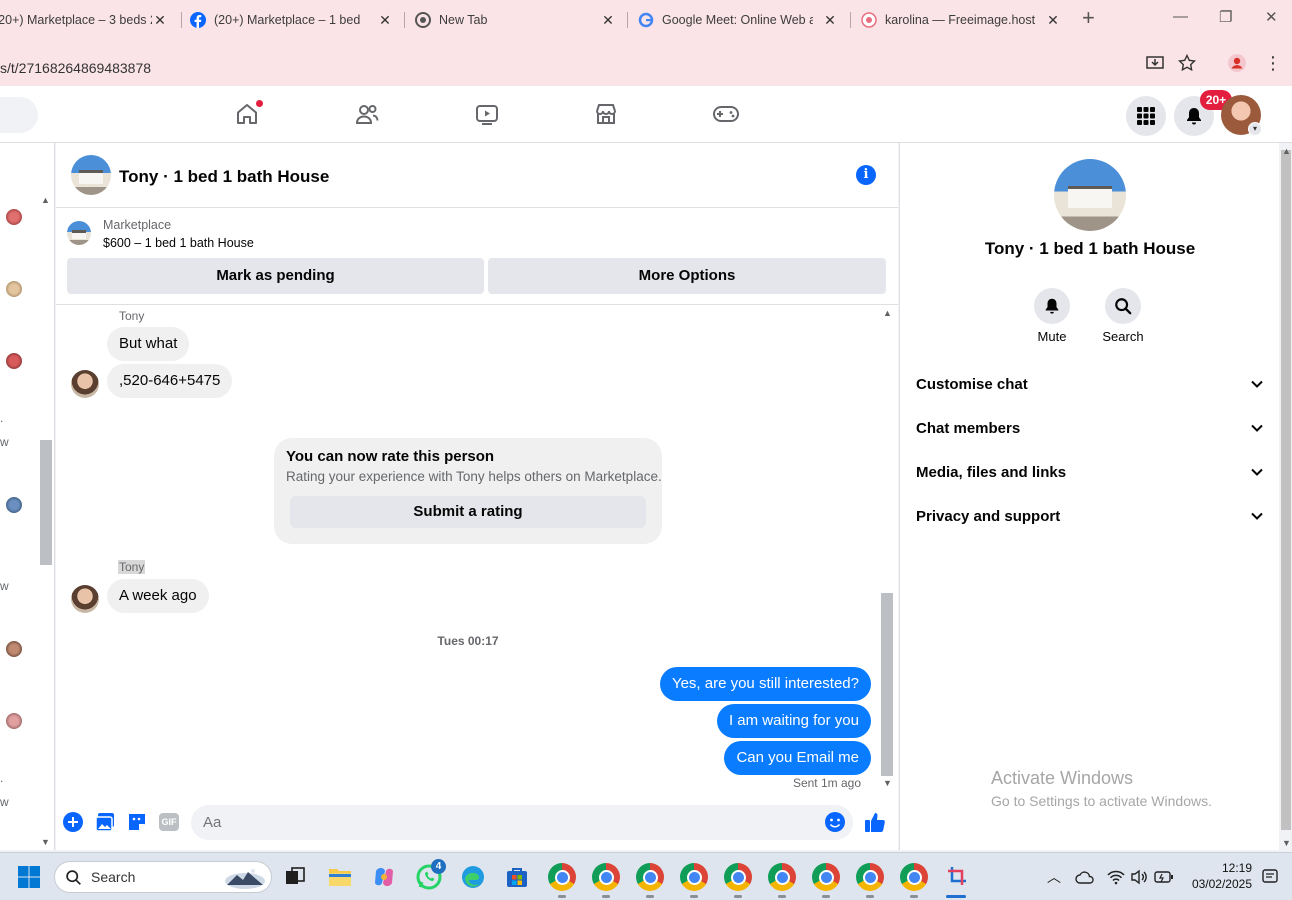 Image resolution: width=1292 pixels, height=900 pixels. Describe the element at coordinates (726, 114) in the screenshot. I see `gaming-icon` at that location.